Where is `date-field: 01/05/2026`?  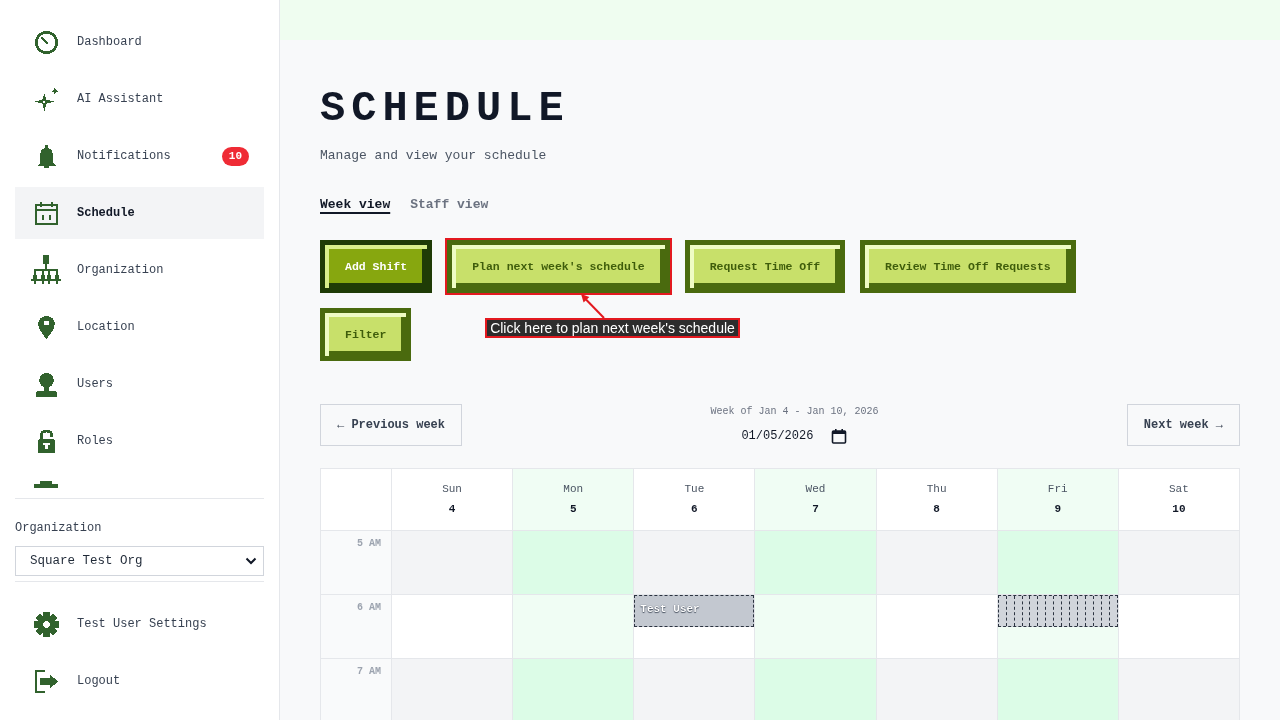
date-field: 01/05/2026 is located at coordinates (794, 436).